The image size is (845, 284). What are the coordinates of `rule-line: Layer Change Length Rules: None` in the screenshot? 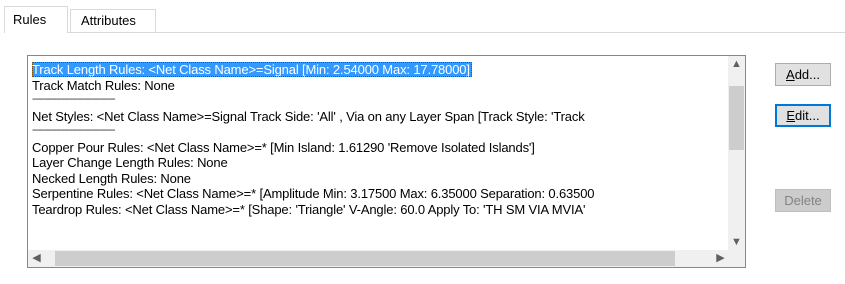 It's located at (378, 163).